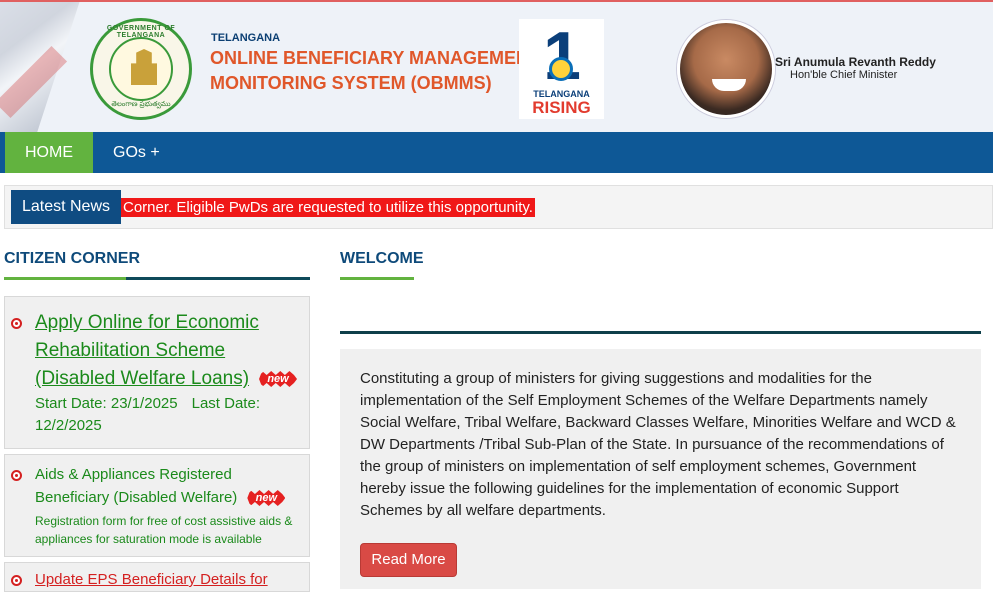  I want to click on nav-home: HOME, so click(49, 152).